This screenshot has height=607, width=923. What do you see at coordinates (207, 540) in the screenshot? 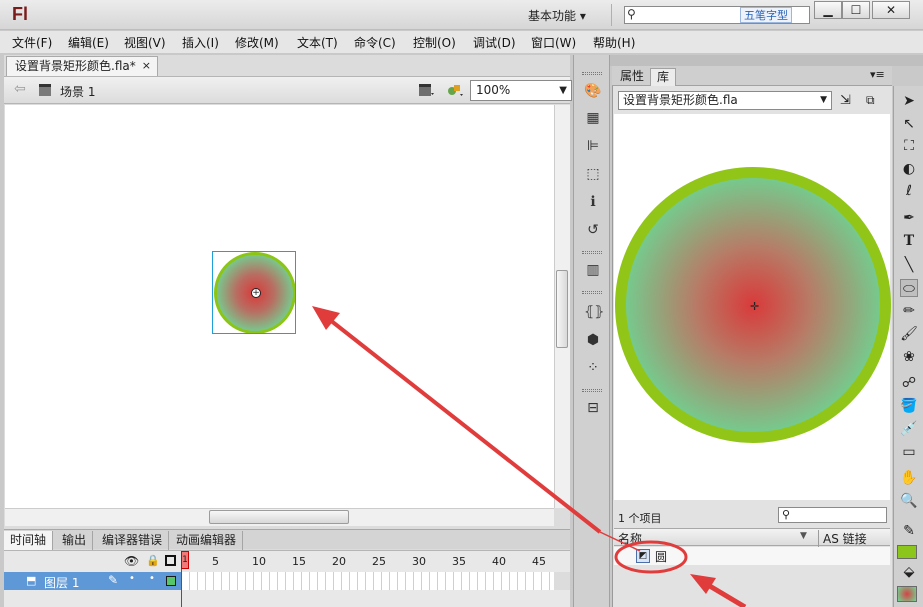
I see `tab-motion-editor: 动画编辑器` at bounding box center [207, 540].